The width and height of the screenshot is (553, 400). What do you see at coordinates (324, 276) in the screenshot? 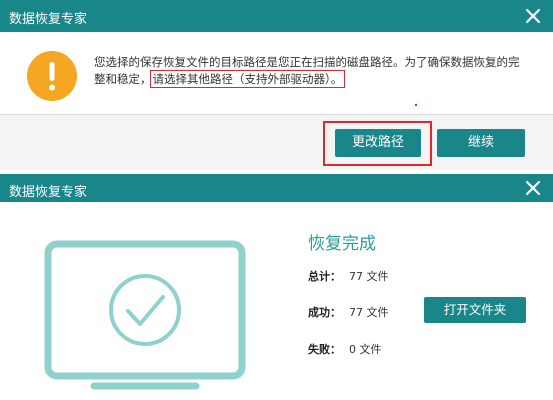
I see `total-label: 总计：` at bounding box center [324, 276].